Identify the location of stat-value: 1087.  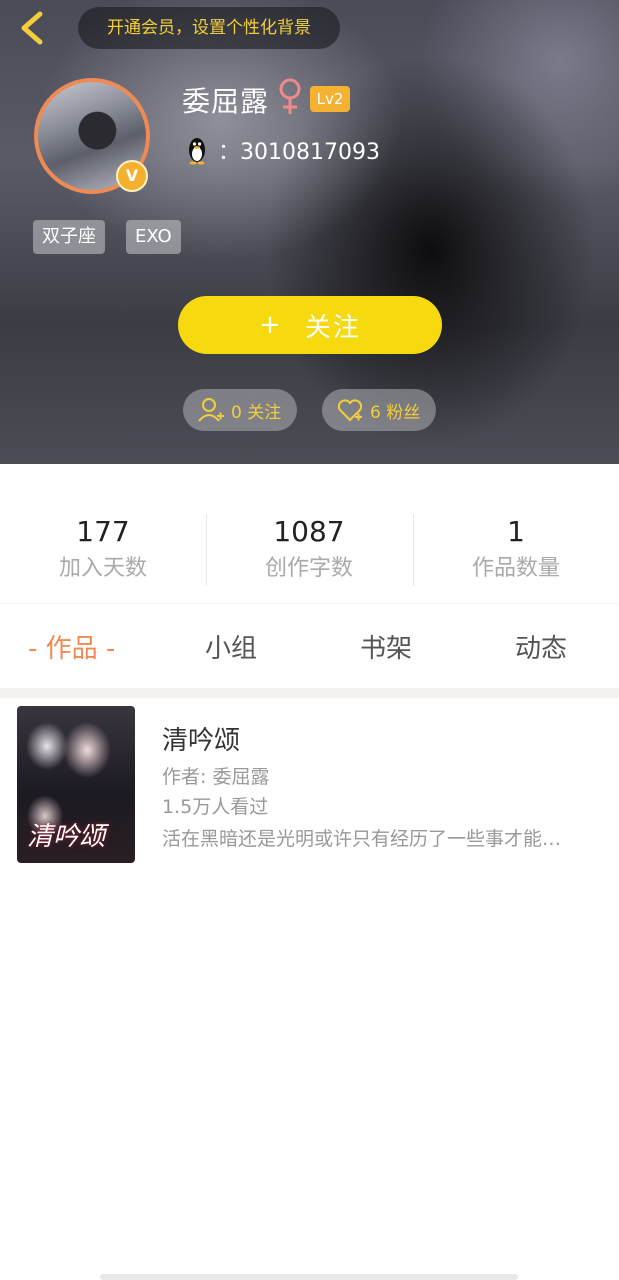
(309, 531).